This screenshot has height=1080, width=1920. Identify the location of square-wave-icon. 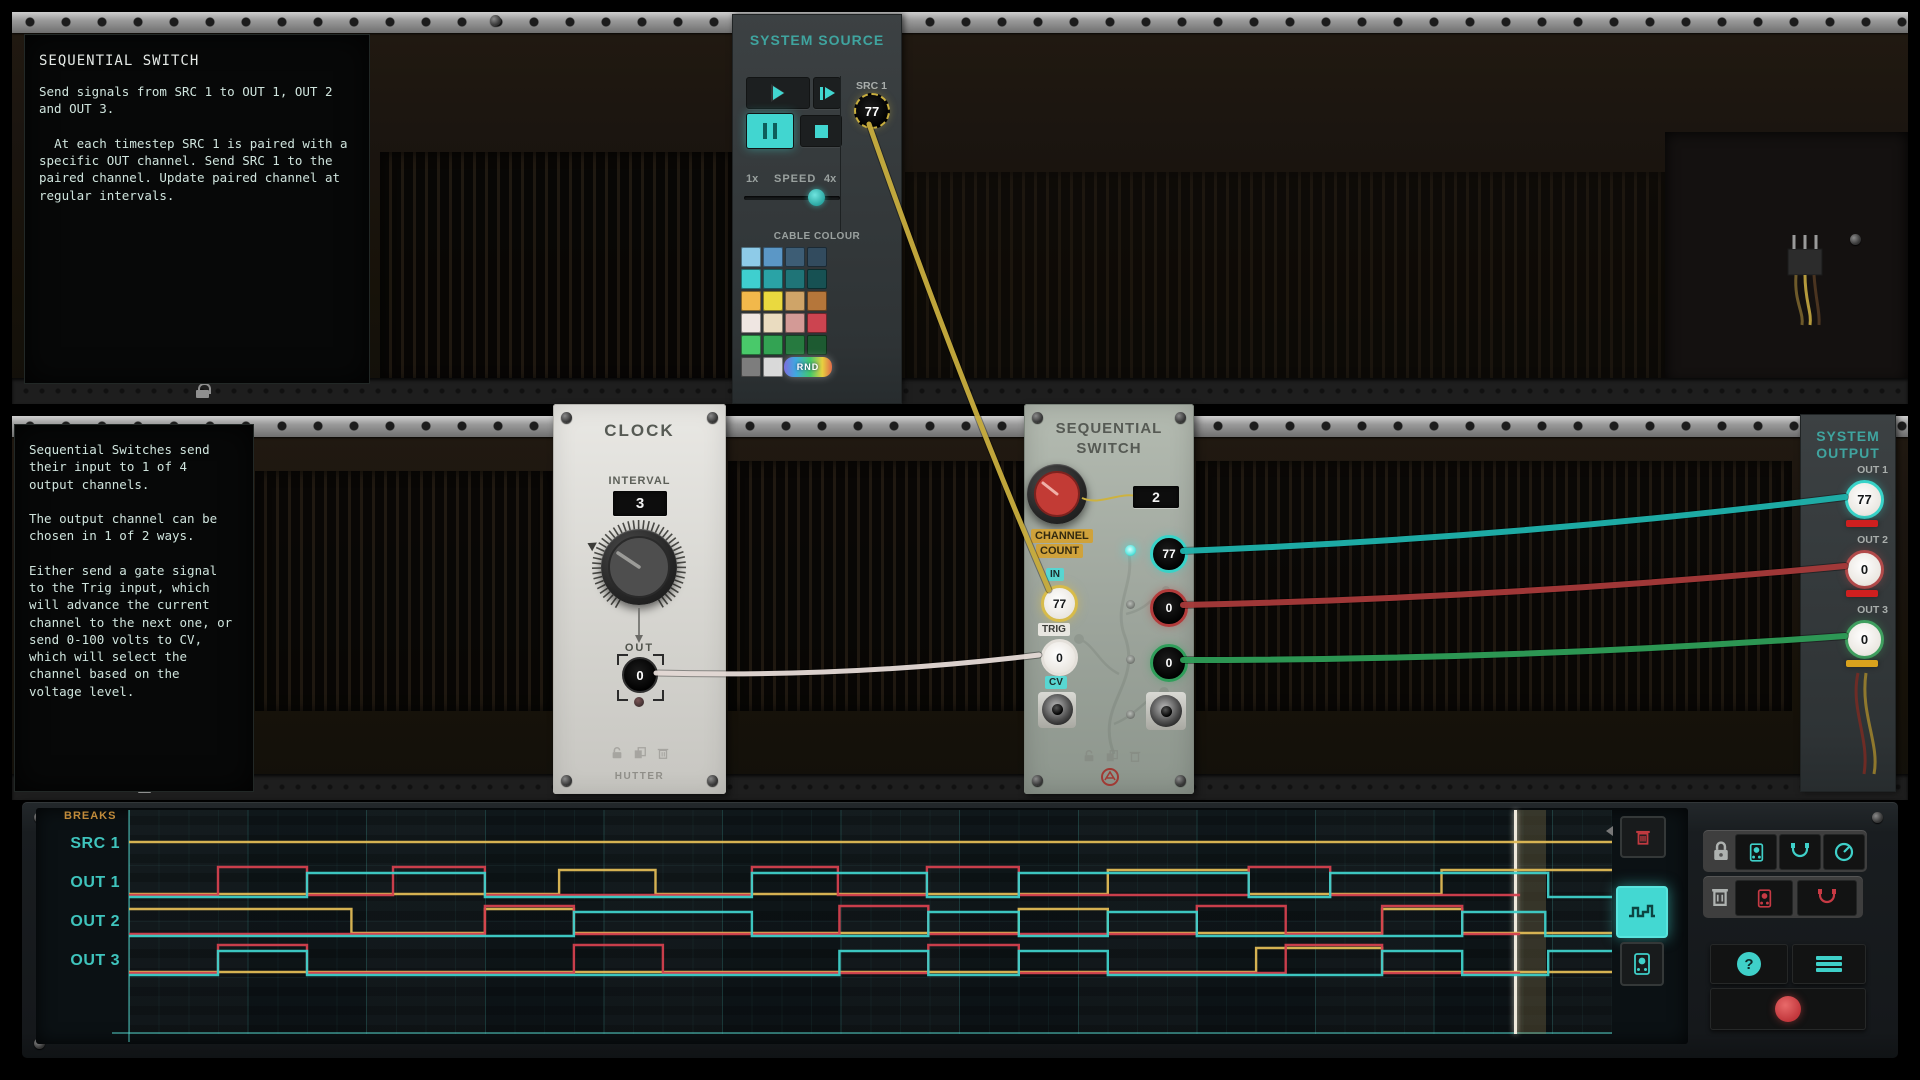
(1642, 911).